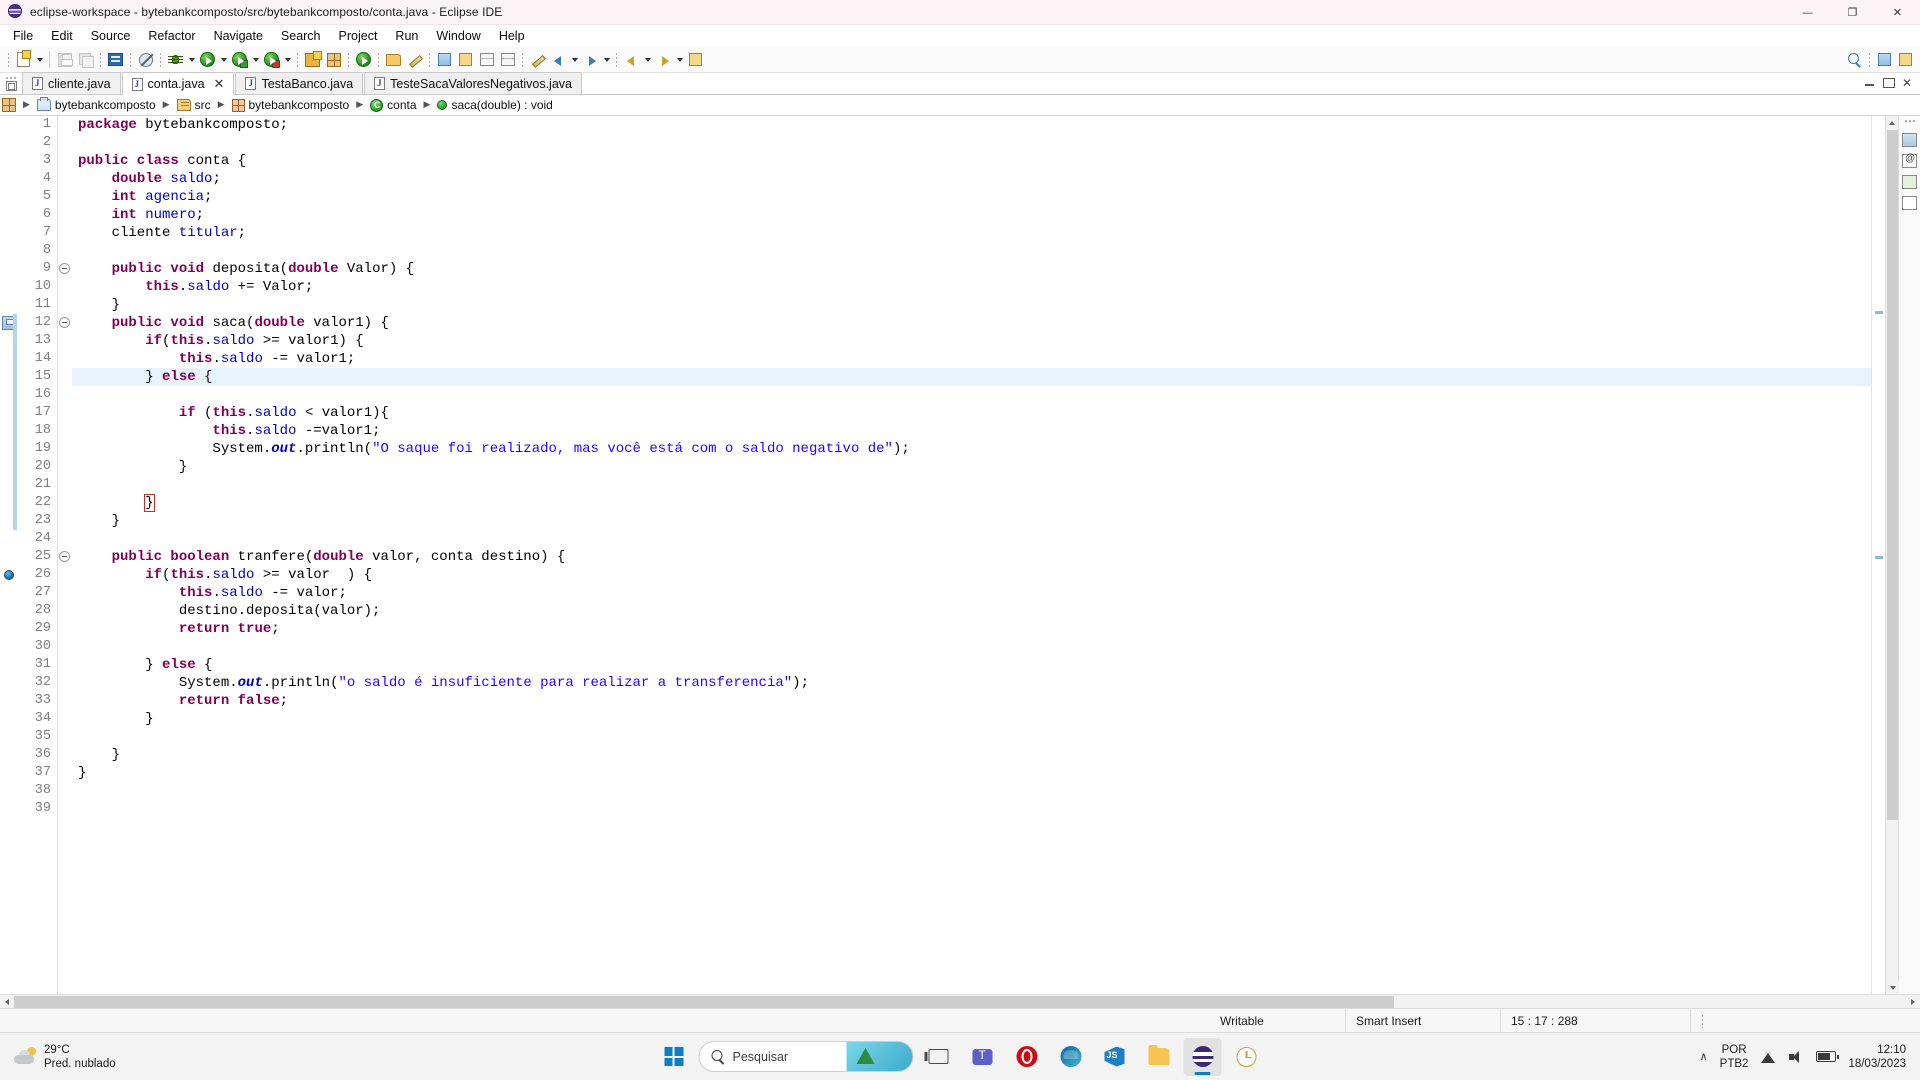 This screenshot has height=1080, width=1920. What do you see at coordinates (971, 359) in the screenshot?
I see `code-line: this.saldo -= valor1;` at bounding box center [971, 359].